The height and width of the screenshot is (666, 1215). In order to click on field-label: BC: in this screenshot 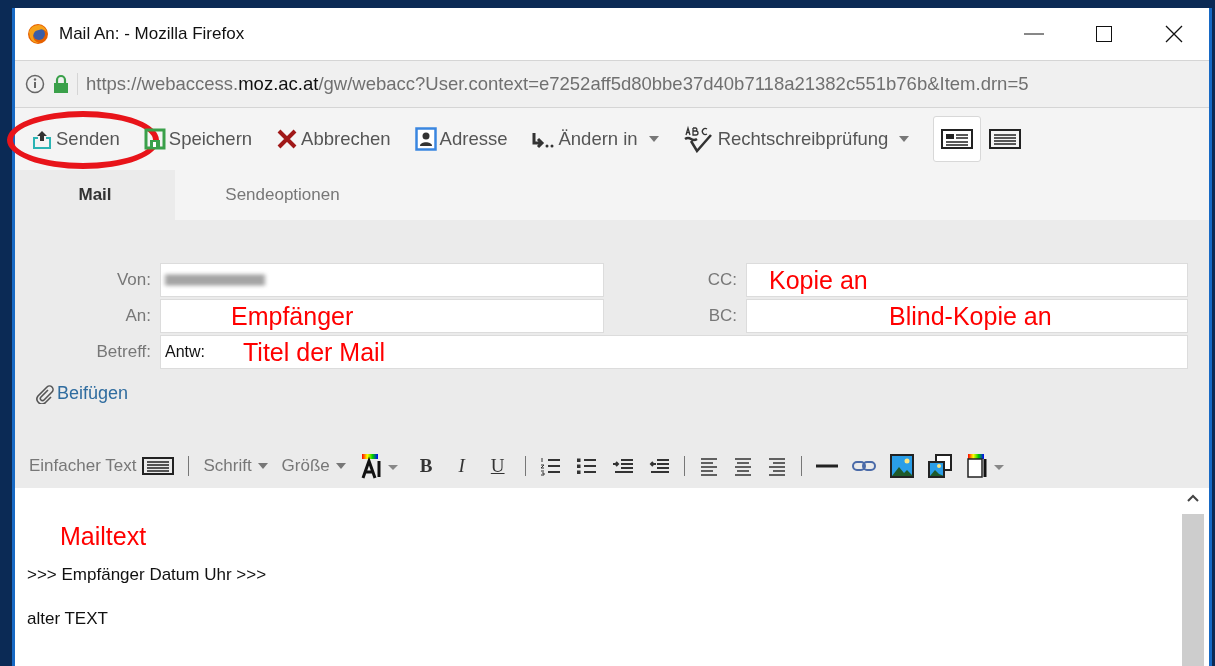, I will do `click(722, 316)`.